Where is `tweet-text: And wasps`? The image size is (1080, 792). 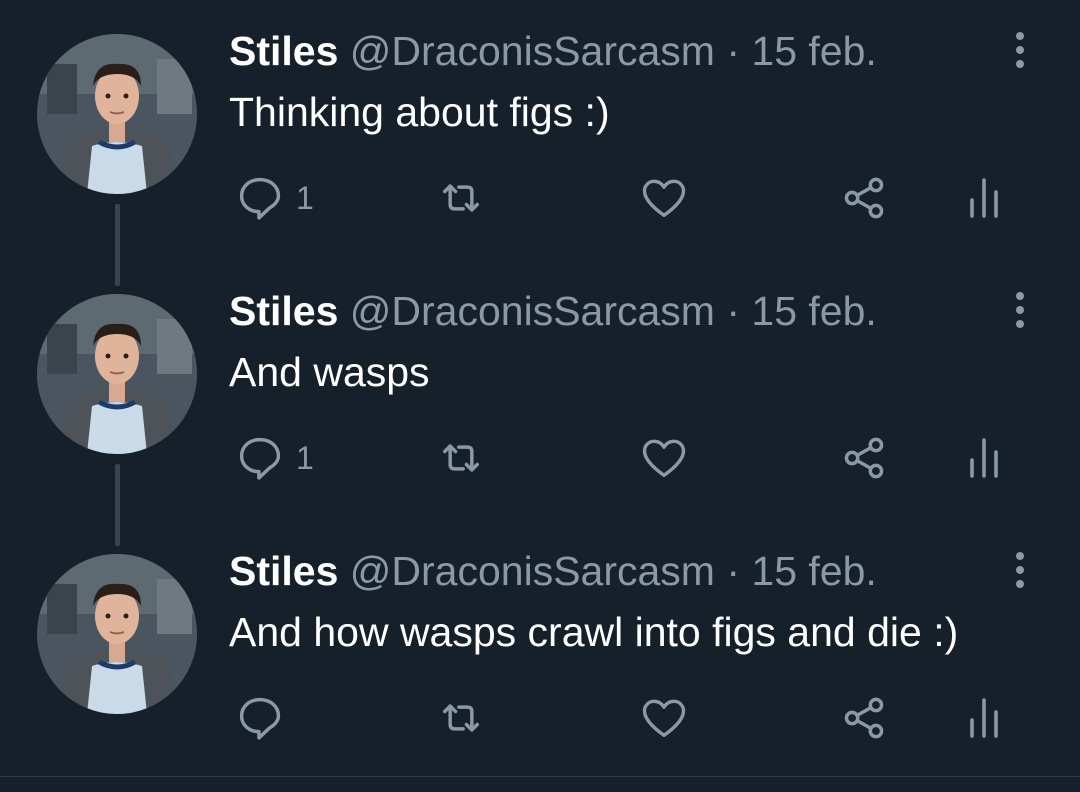
tweet-text: And wasps is located at coordinates (329, 372).